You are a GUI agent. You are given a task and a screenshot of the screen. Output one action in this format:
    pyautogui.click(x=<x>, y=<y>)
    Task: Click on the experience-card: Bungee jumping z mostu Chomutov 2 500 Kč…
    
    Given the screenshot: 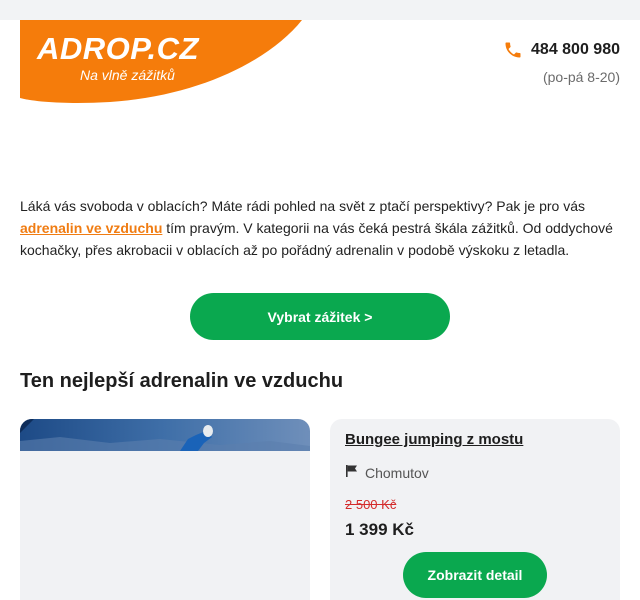 What is the action you would take?
    pyautogui.click(x=475, y=509)
    